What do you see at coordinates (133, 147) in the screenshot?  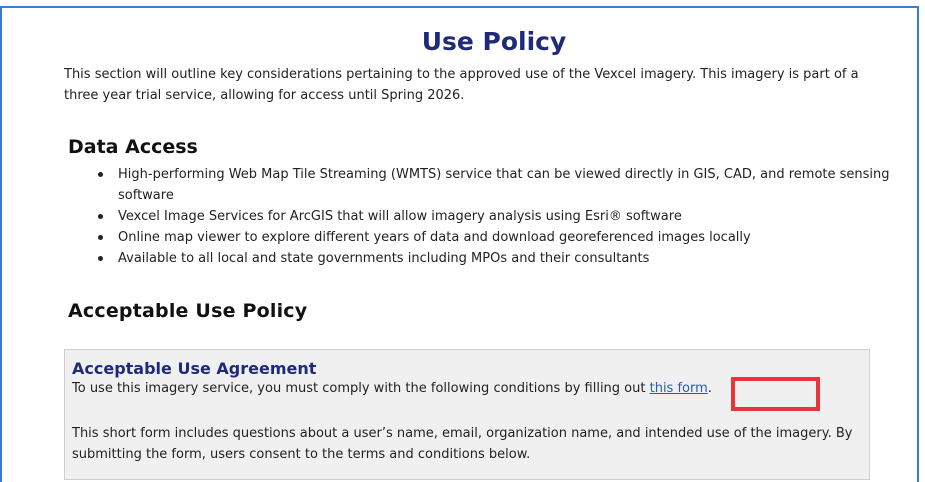 I see `data-access-heading: Data Access` at bounding box center [133, 147].